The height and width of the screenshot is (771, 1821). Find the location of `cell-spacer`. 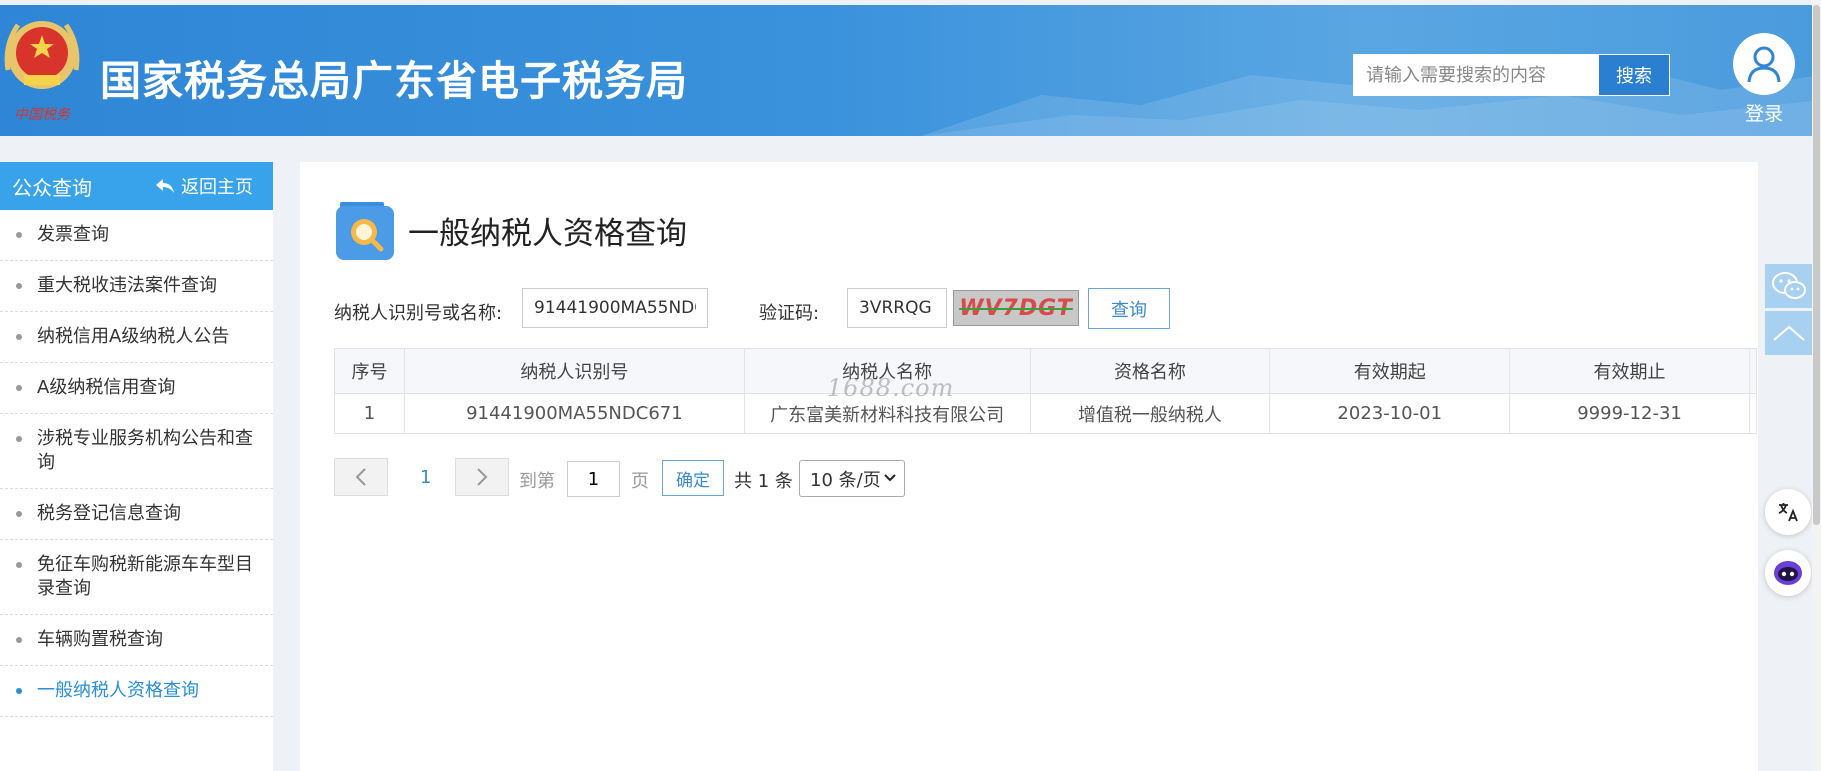

cell-spacer is located at coordinates (1753, 413).